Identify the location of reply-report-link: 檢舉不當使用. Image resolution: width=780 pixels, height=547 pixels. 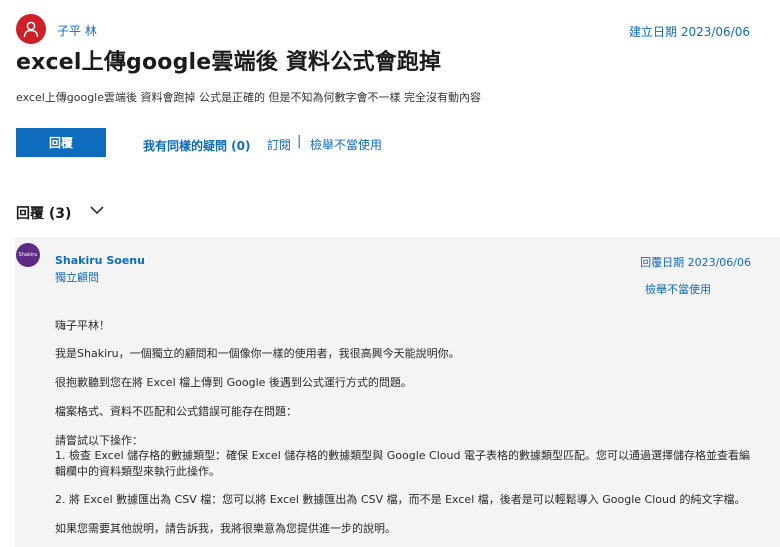
(678, 289).